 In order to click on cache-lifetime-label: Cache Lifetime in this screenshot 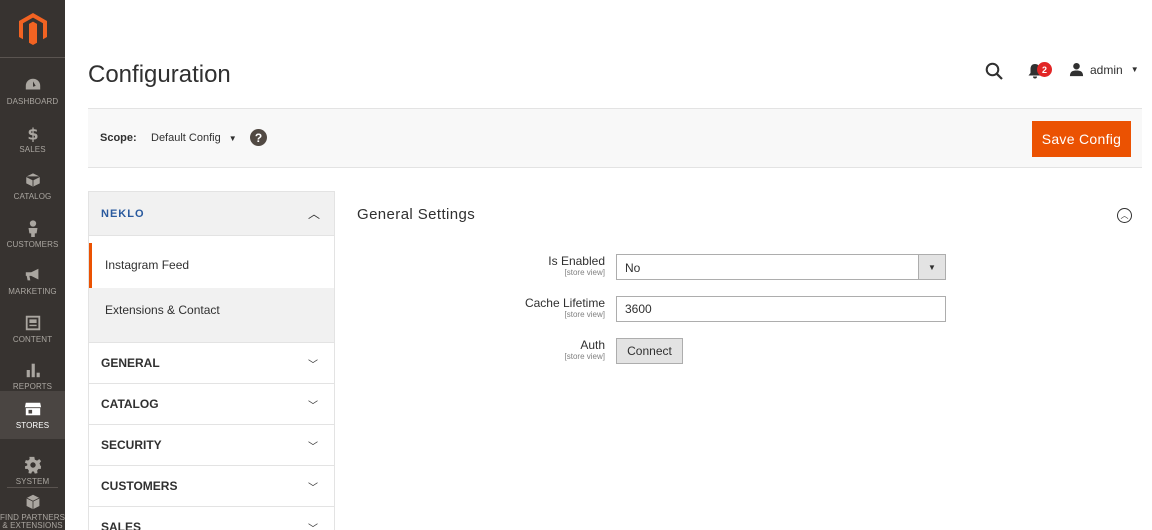, I will do `click(564, 303)`.